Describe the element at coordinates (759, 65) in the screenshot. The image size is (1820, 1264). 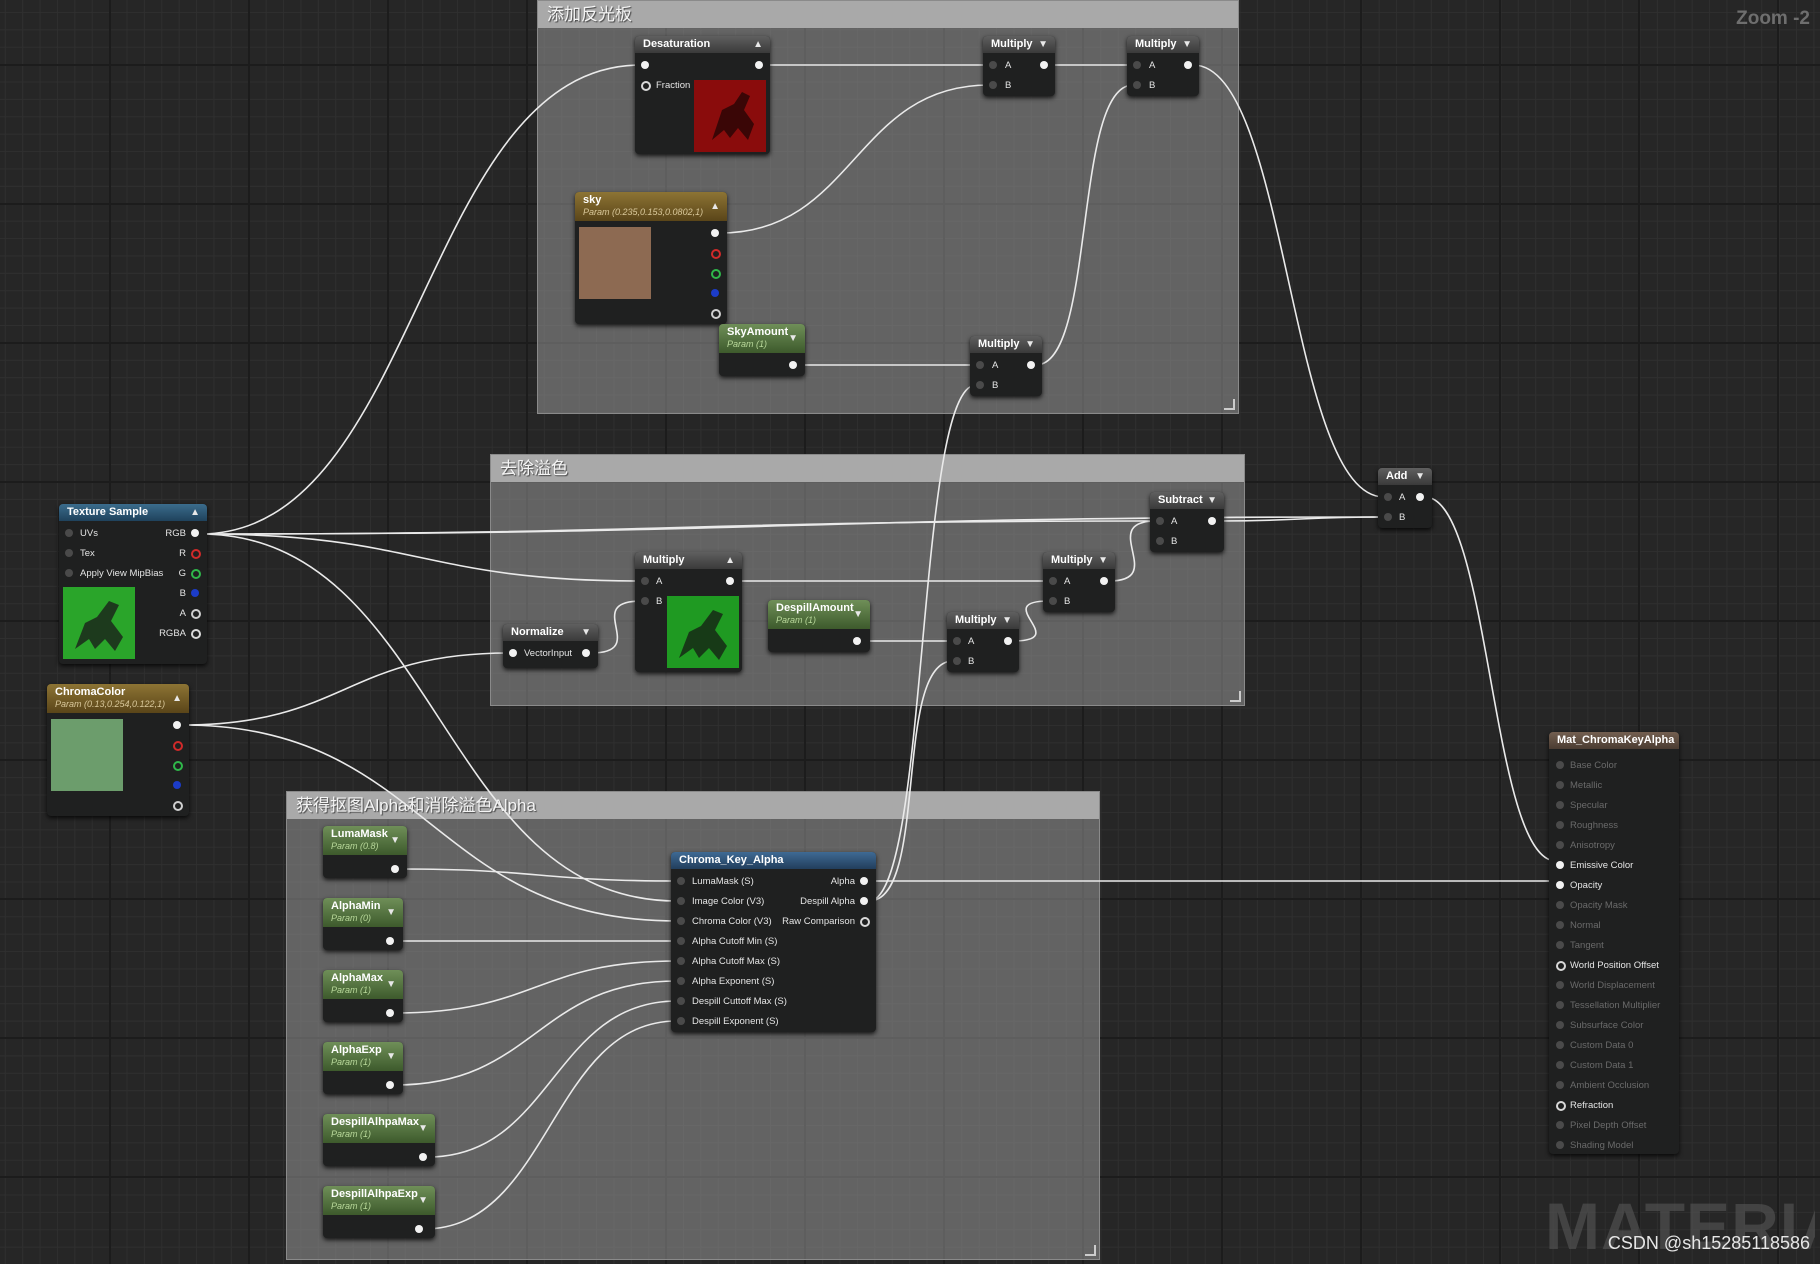
I see `desaturation-output-pin` at that location.